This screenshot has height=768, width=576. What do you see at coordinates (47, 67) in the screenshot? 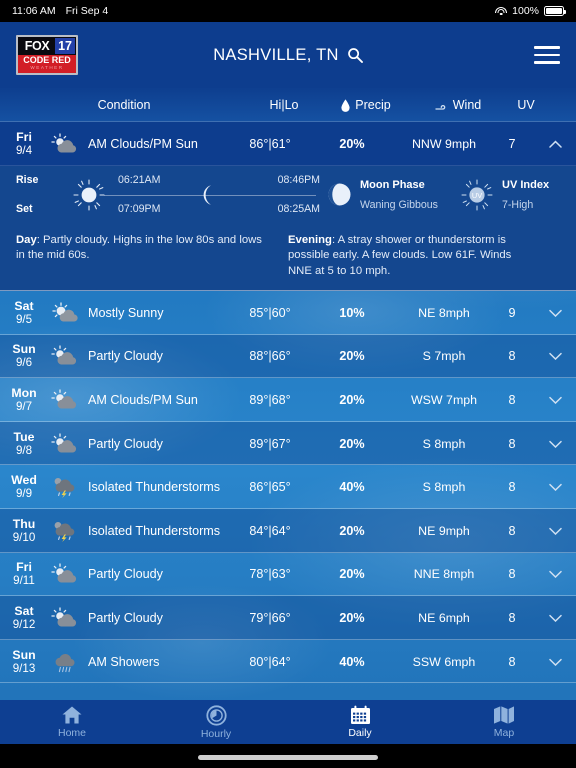
I see `logo-weather-text: WEATHER` at bounding box center [47, 67].